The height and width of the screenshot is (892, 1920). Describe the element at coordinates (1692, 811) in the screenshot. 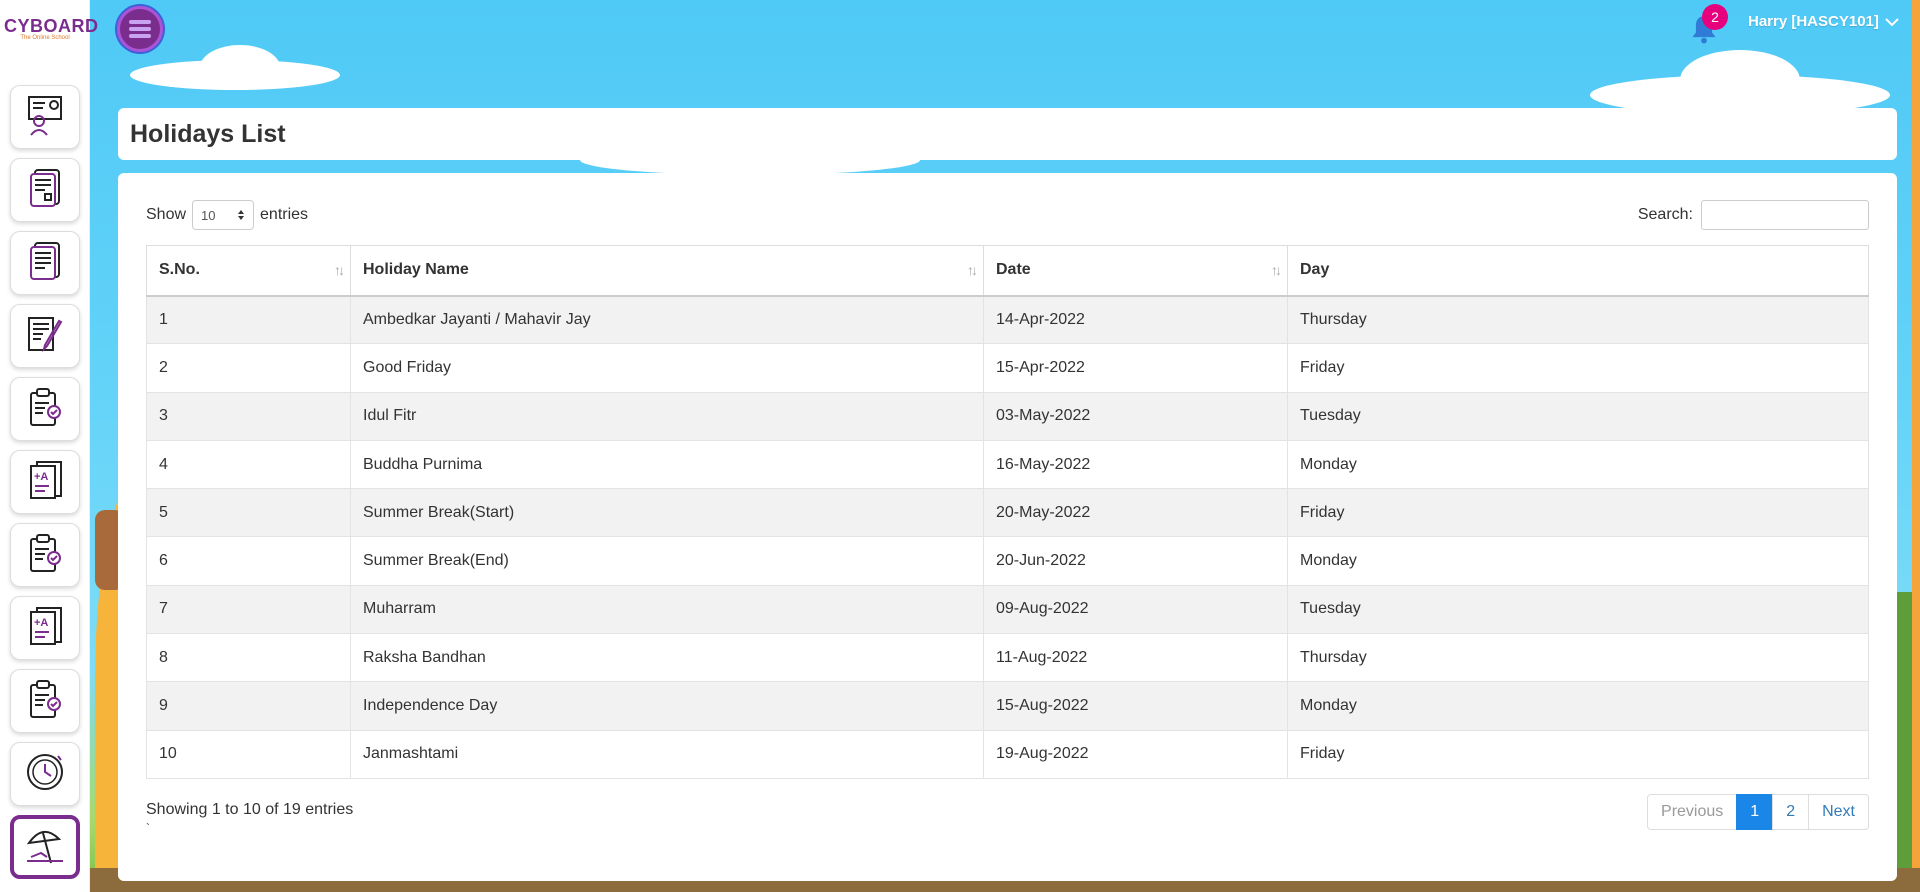

I see `previous-page-button: Previous` at that location.